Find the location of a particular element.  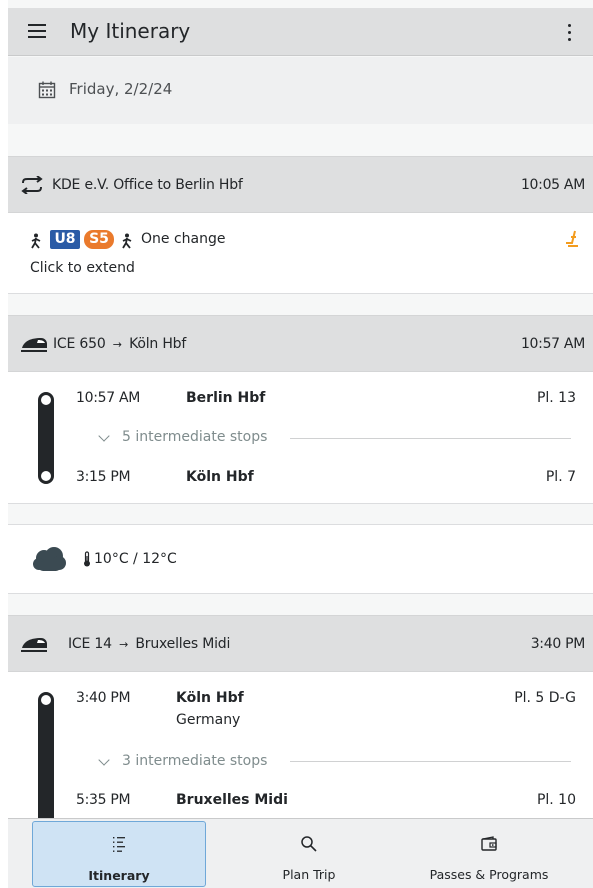

temperature-range: 10°C / 12°C is located at coordinates (135, 559).